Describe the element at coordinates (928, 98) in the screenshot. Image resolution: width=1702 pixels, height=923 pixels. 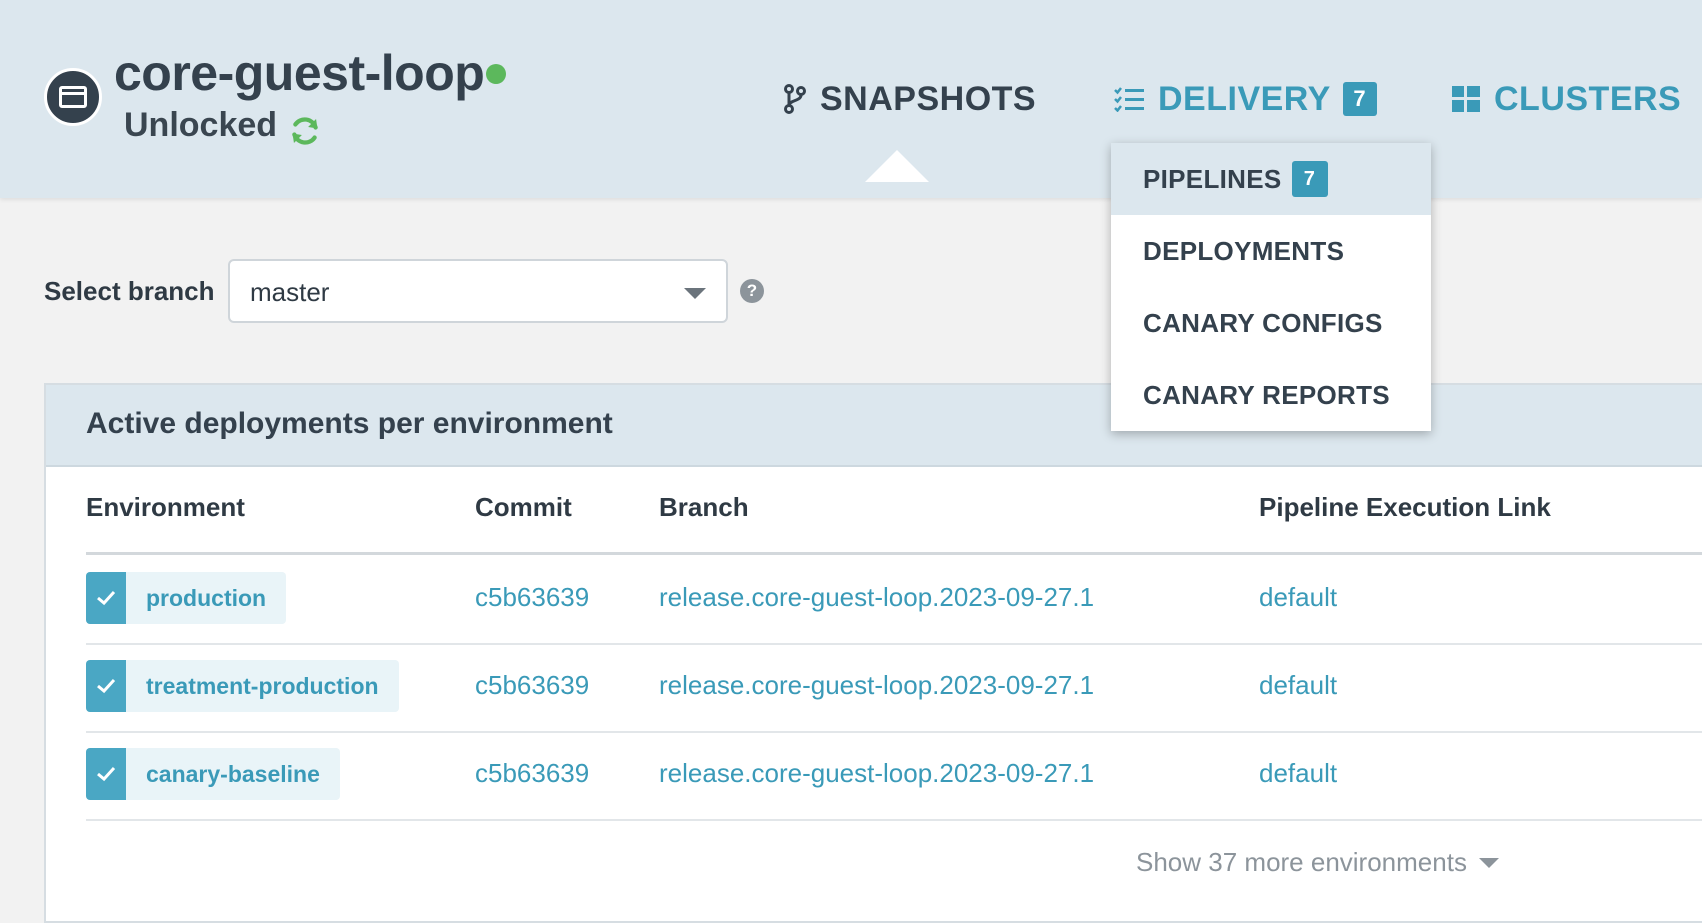
I see `nav-snapshots-label: SNAPSHOTS` at that location.